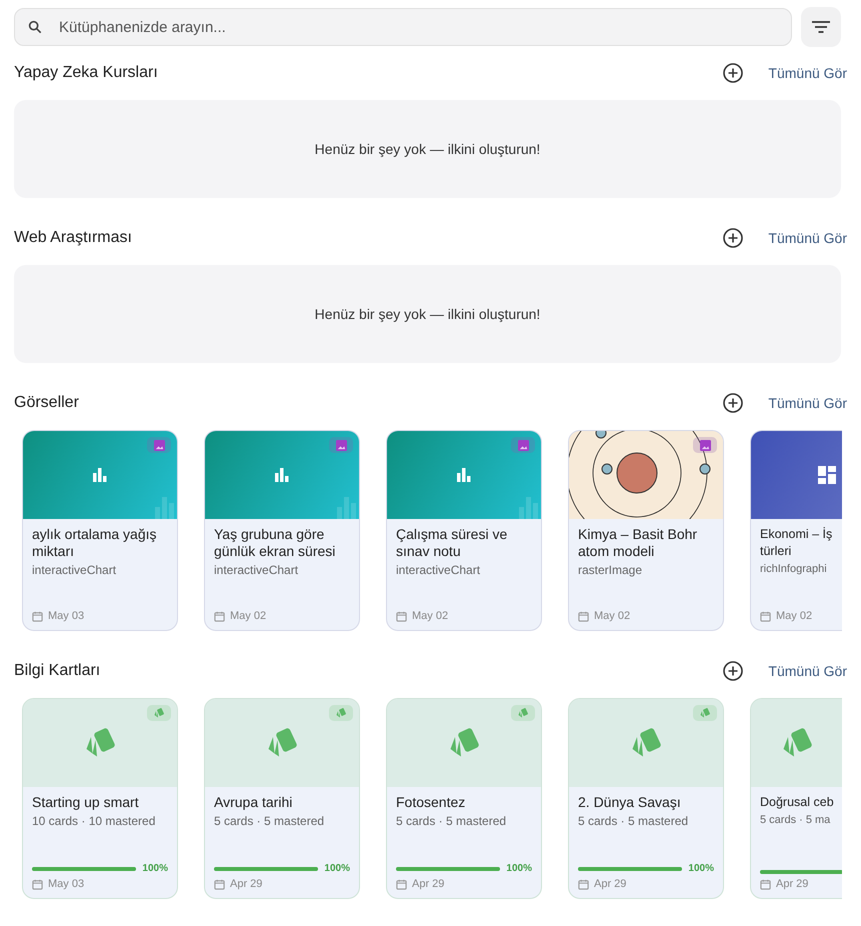 This screenshot has height=926, width=861. I want to click on card-subtitle: 10 cards · 10 mastered, so click(94, 821).